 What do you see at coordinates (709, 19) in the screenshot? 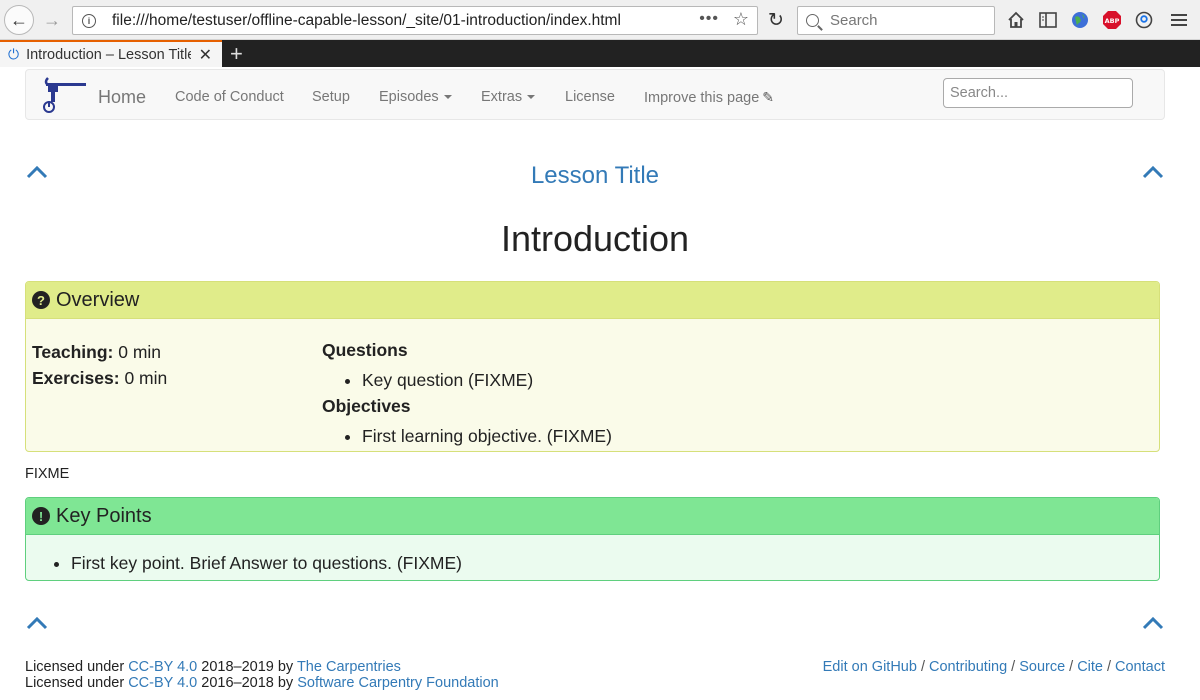
I see `page-actions-icon: •••` at bounding box center [709, 19].